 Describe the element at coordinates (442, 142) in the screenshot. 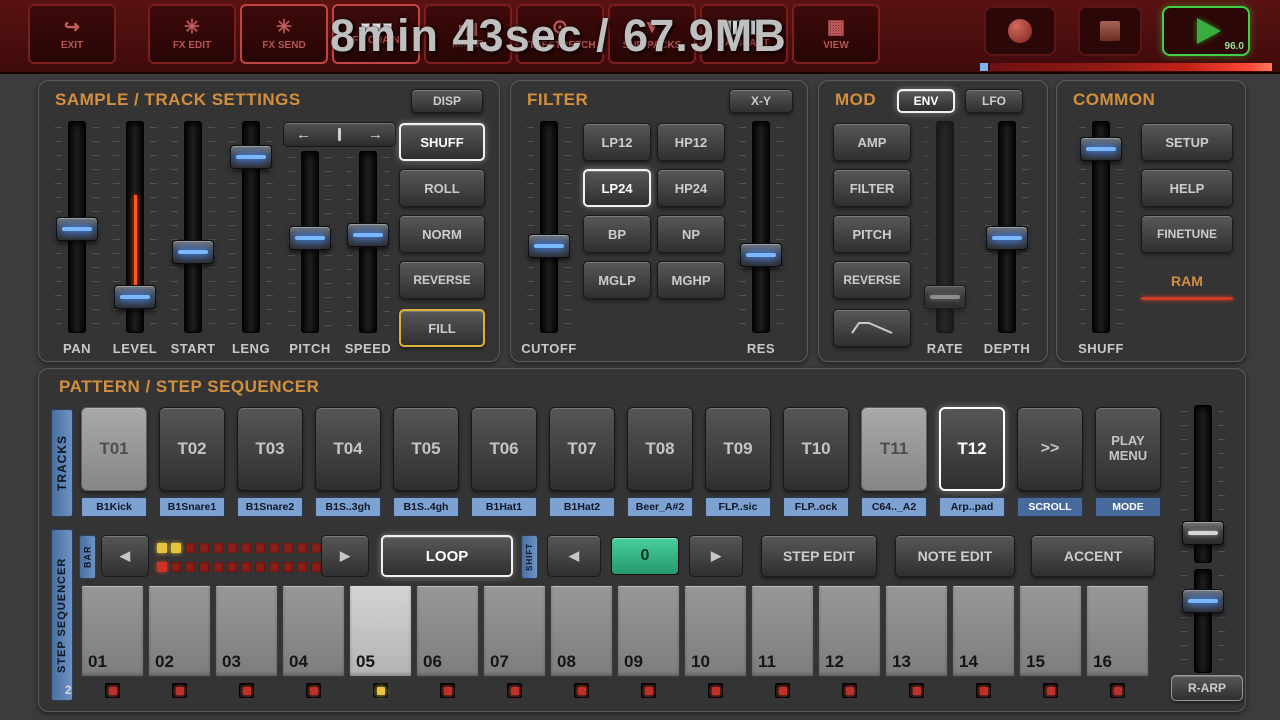

I see `shuff-button: SHUFF` at that location.